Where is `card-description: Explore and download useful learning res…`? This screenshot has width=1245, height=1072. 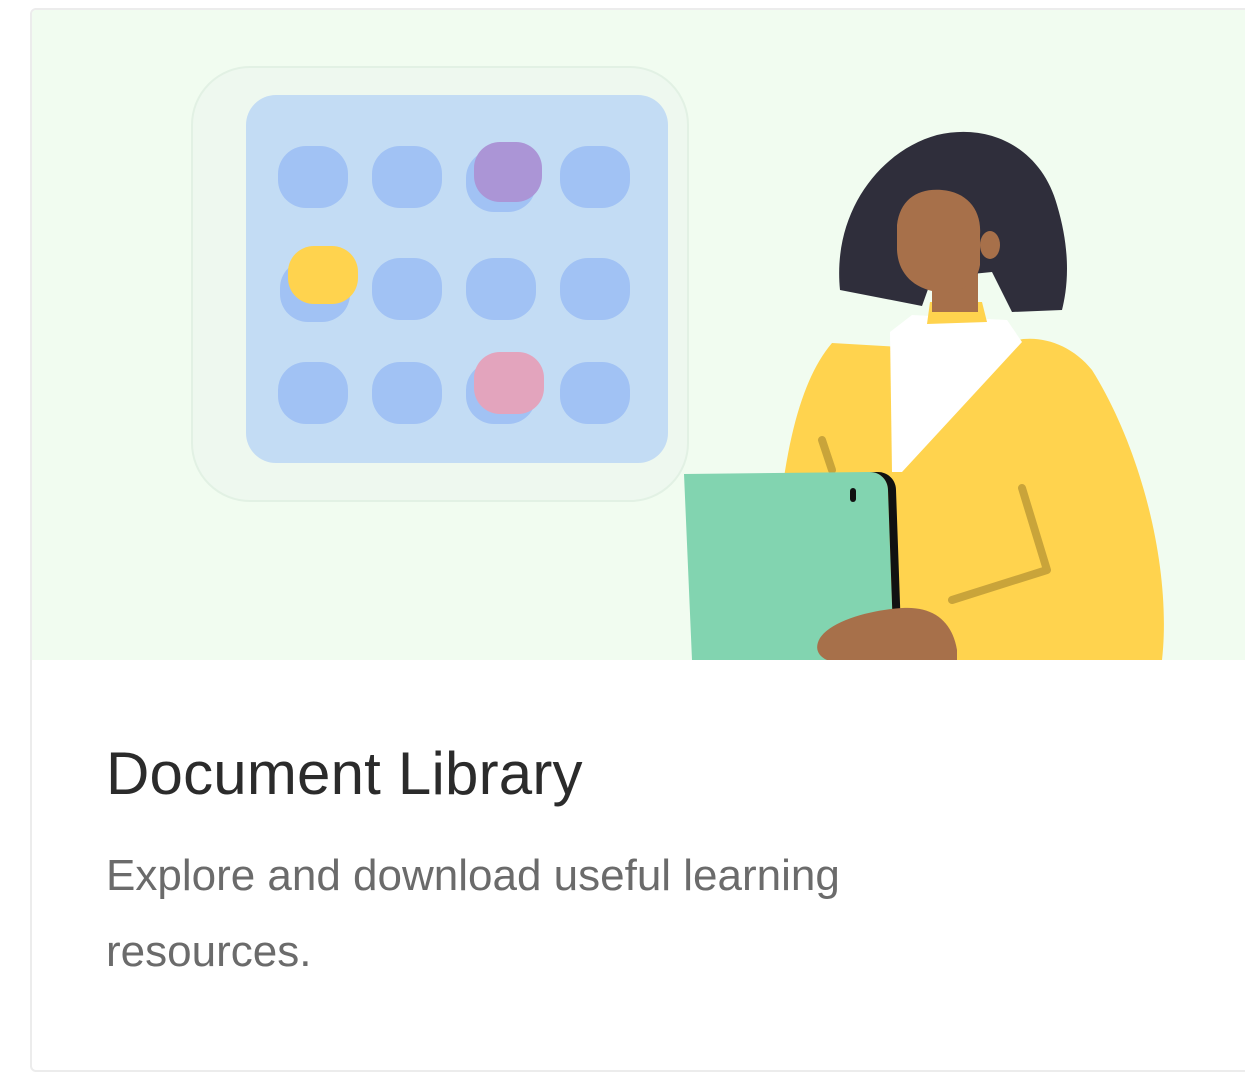
card-description: Explore and download useful learning res… is located at coordinates (473, 913).